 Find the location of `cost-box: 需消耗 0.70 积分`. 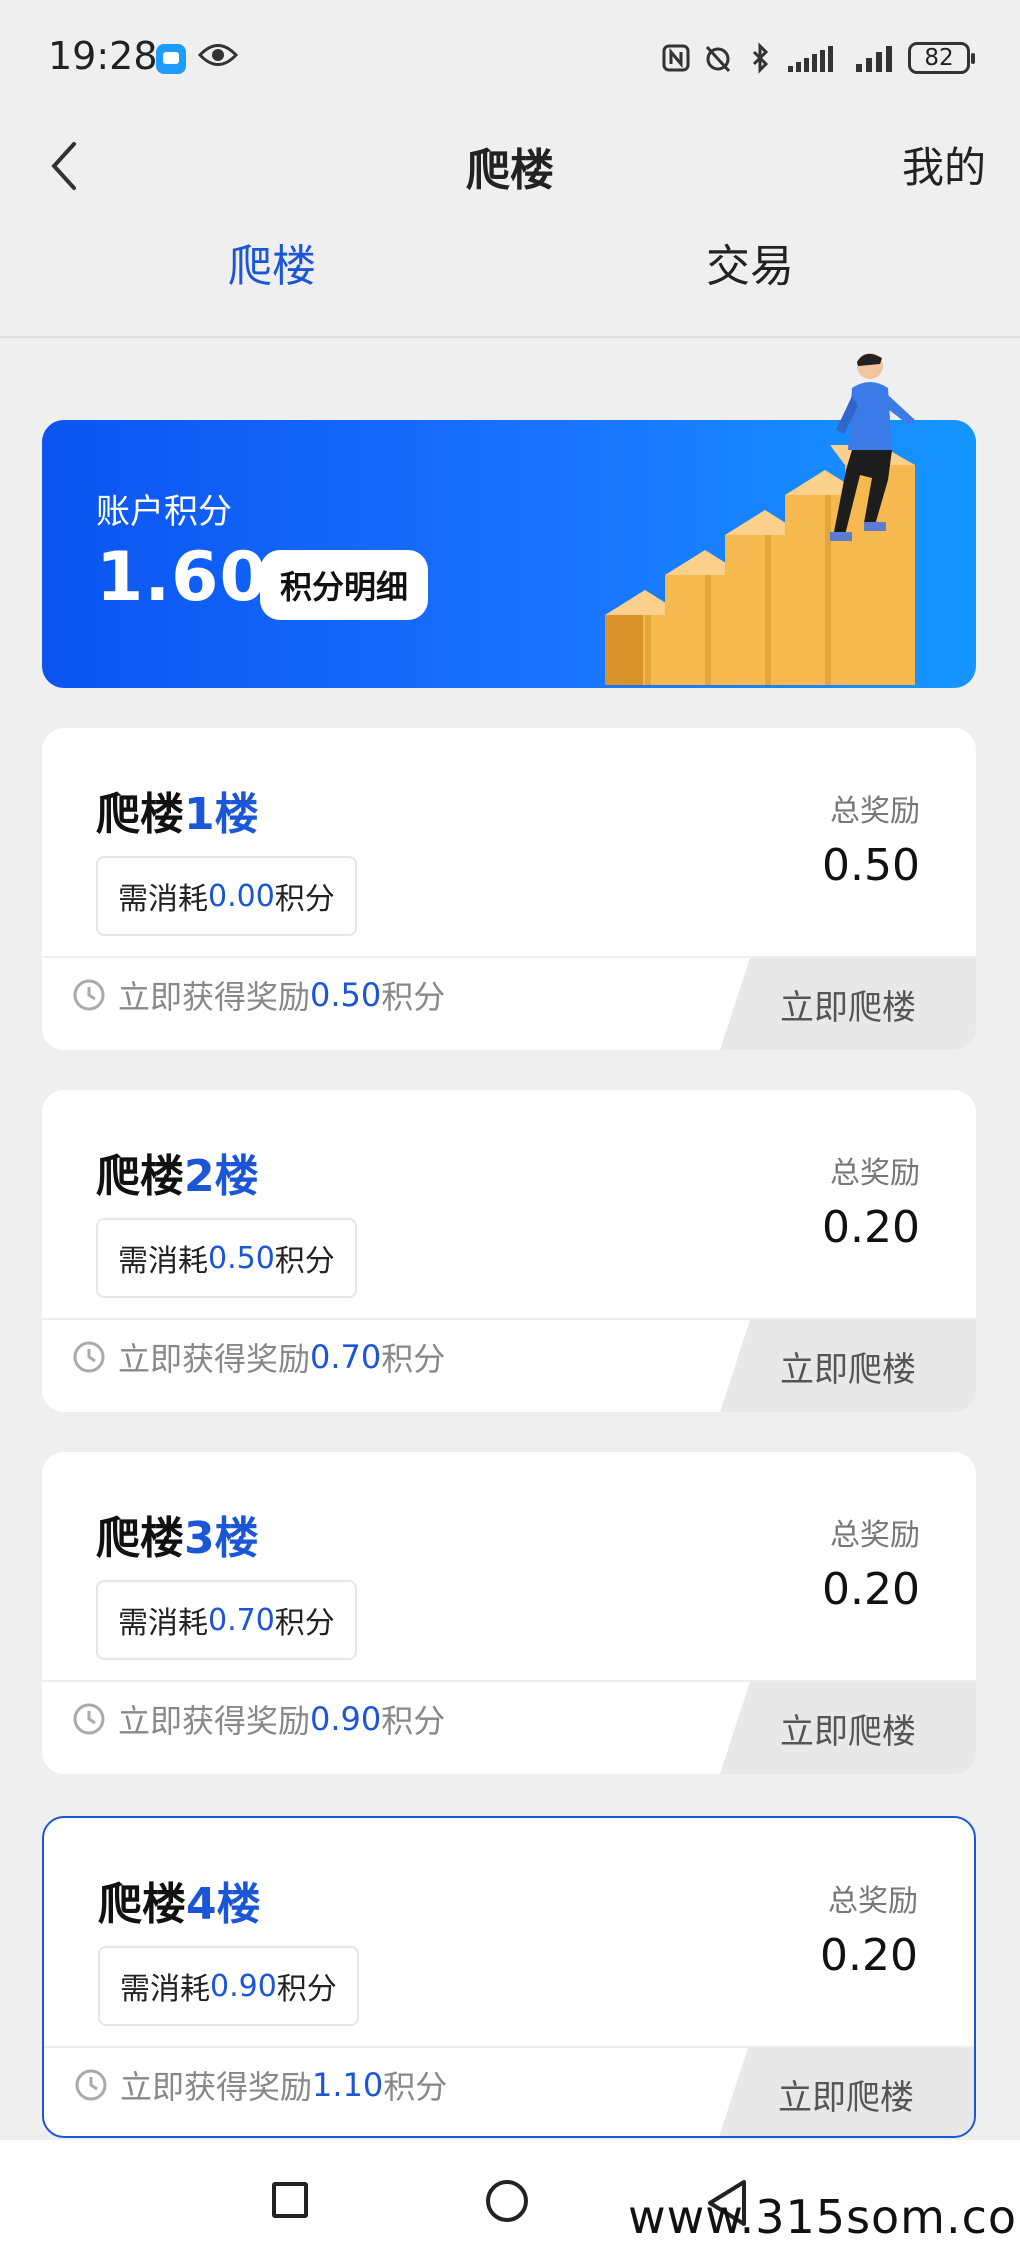

cost-box: 需消耗 0.70 积分 is located at coordinates (226, 1620).